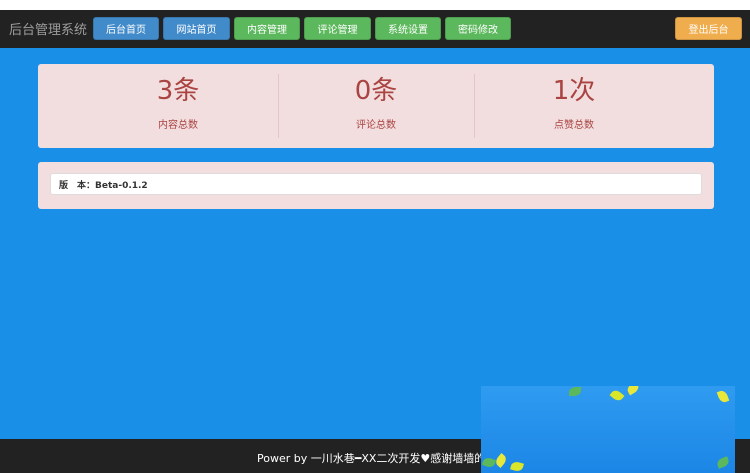 This screenshot has width=750, height=473. What do you see at coordinates (376, 91) in the screenshot?
I see `stat-value: 0条` at bounding box center [376, 91].